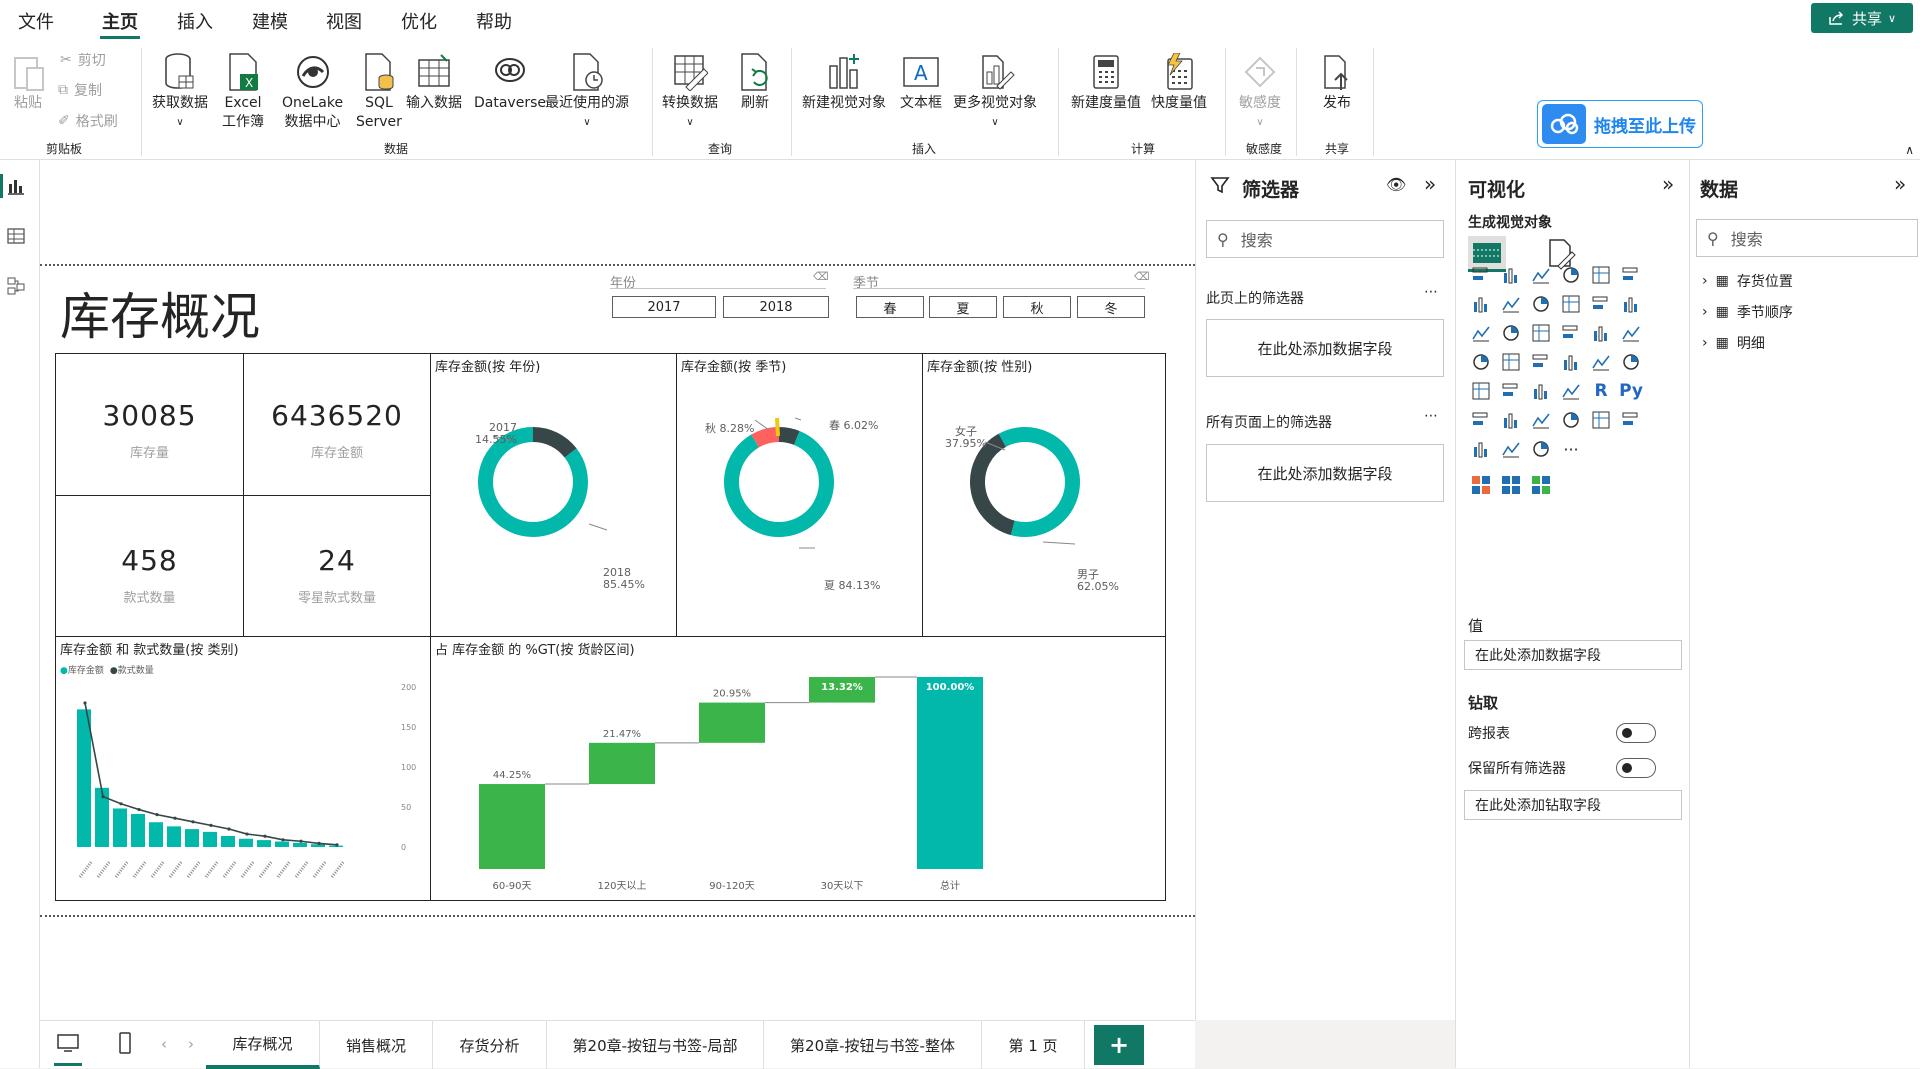 The image size is (1920, 1069). Describe the element at coordinates (1631, 362) in the screenshot. I see `multirow-card-icon` at that location.